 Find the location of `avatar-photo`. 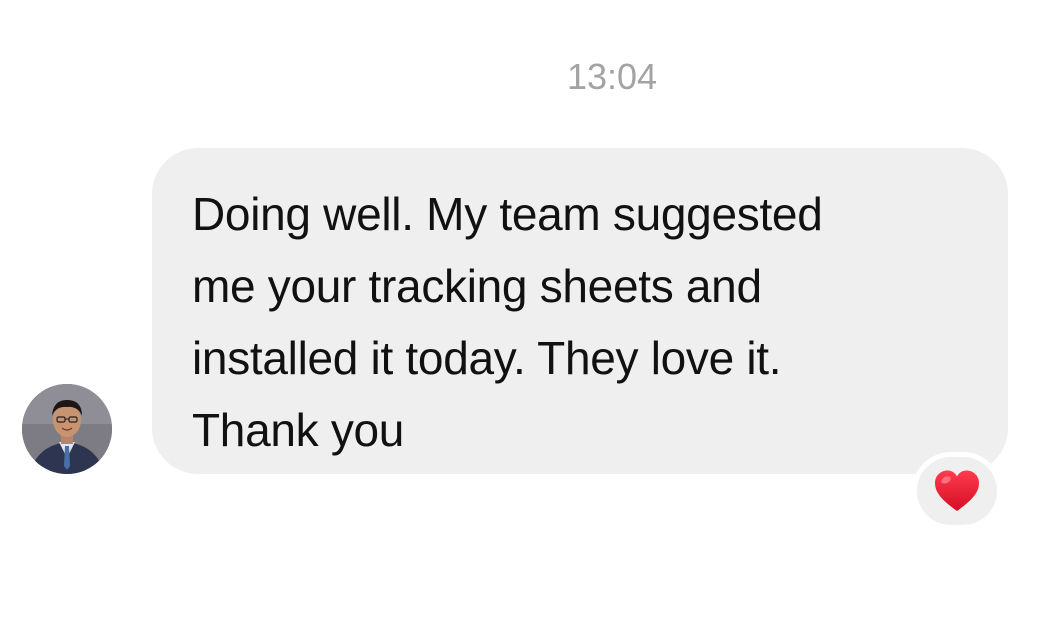

avatar-photo is located at coordinates (67, 429).